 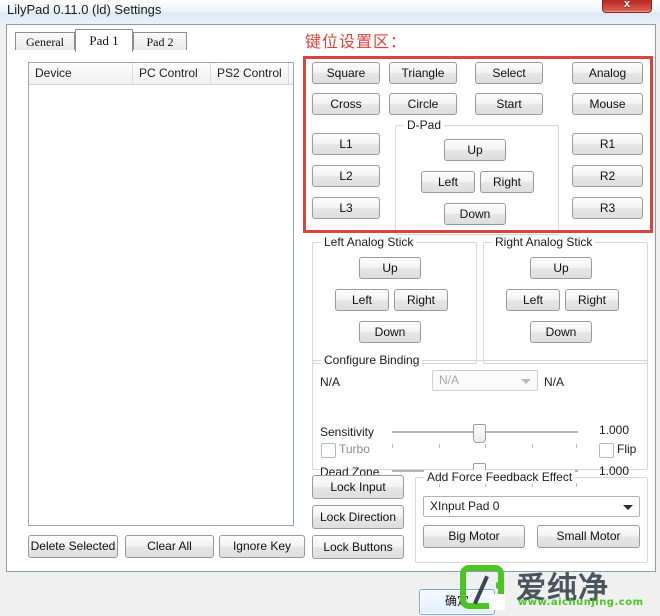 I want to click on close-icon: x, so click(x=627, y=5).